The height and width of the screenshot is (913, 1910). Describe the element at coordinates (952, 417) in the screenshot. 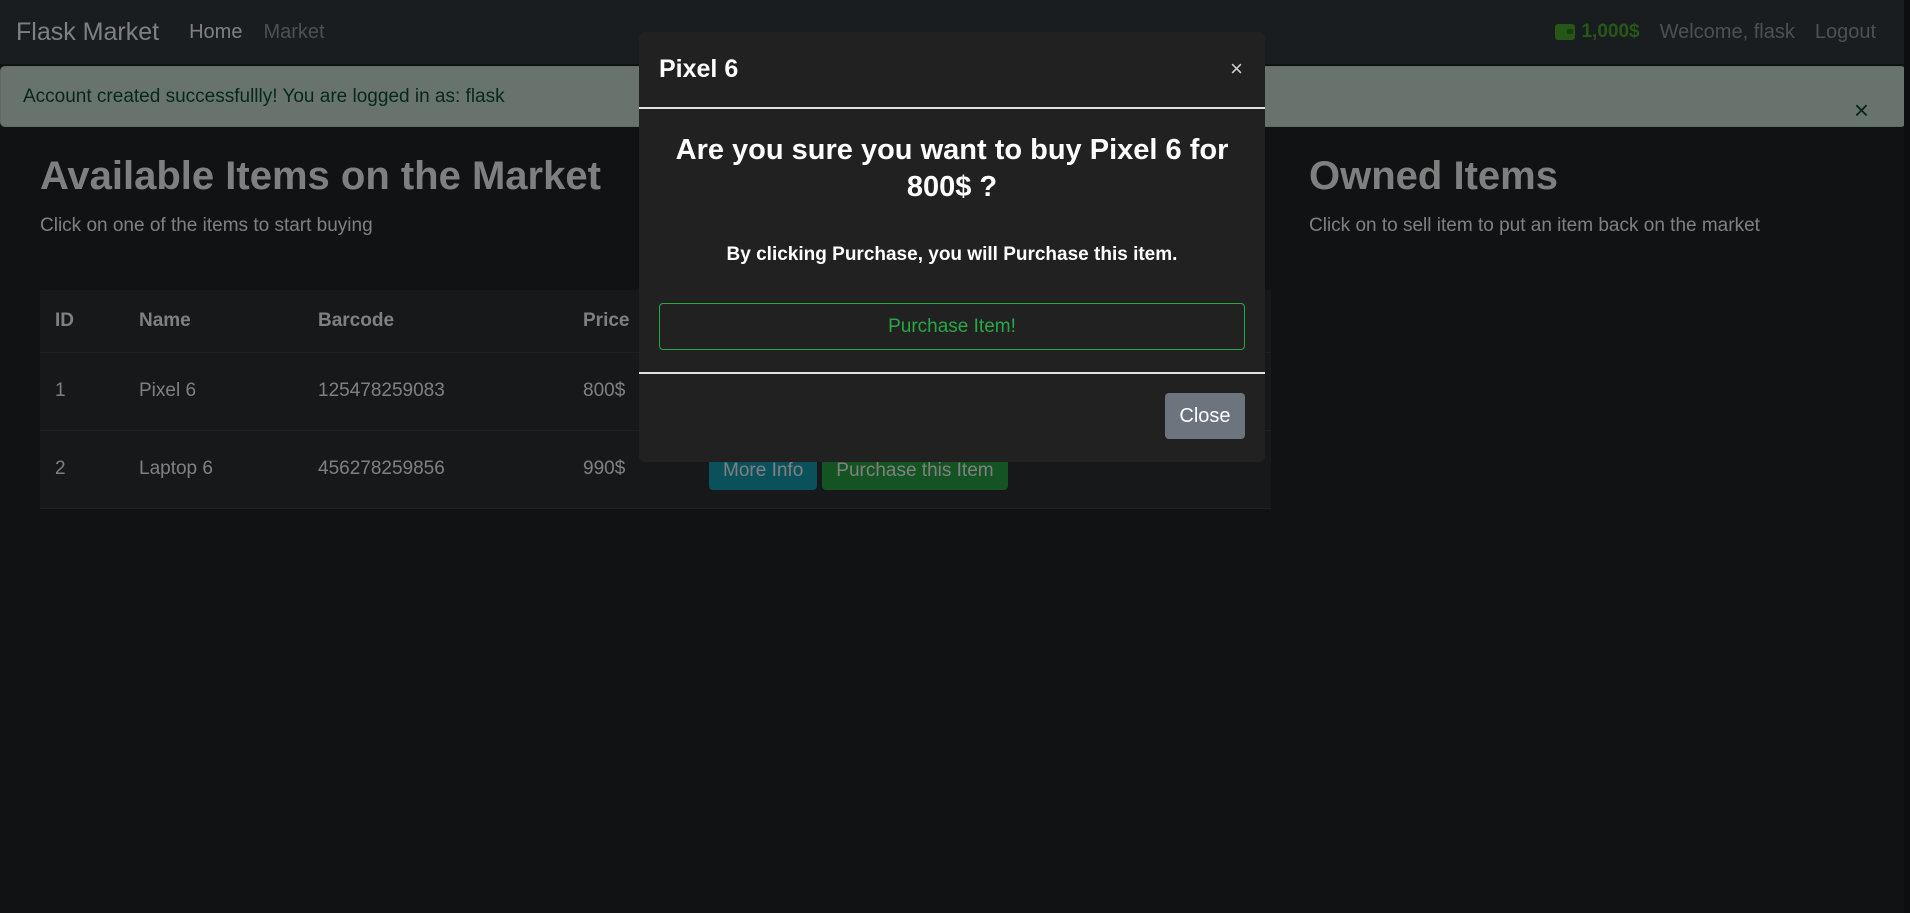

I see `modal-footer: Close` at that location.